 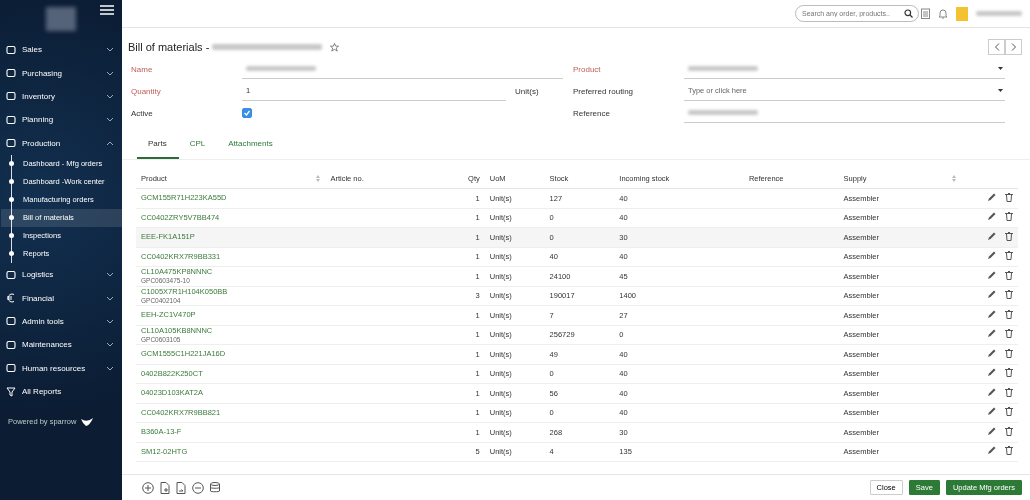 What do you see at coordinates (251, 148) in the screenshot?
I see `tab: Attachments` at bounding box center [251, 148].